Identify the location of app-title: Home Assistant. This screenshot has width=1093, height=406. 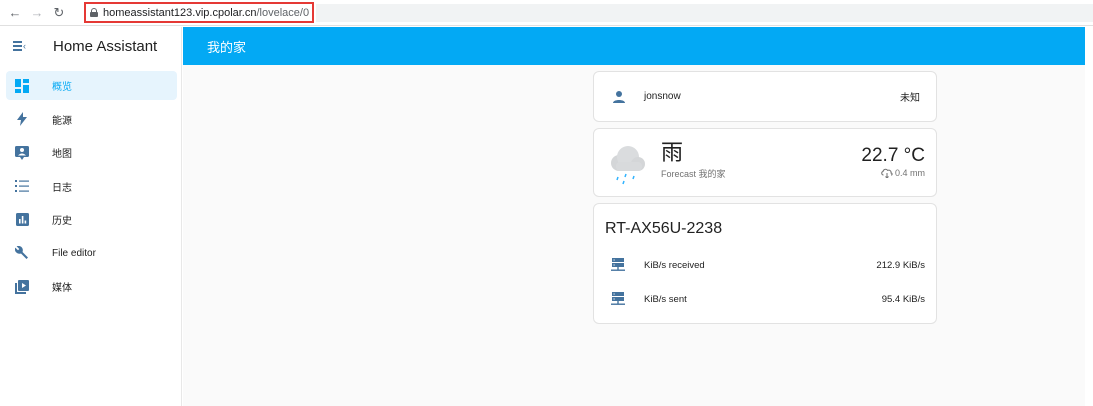
(105, 46).